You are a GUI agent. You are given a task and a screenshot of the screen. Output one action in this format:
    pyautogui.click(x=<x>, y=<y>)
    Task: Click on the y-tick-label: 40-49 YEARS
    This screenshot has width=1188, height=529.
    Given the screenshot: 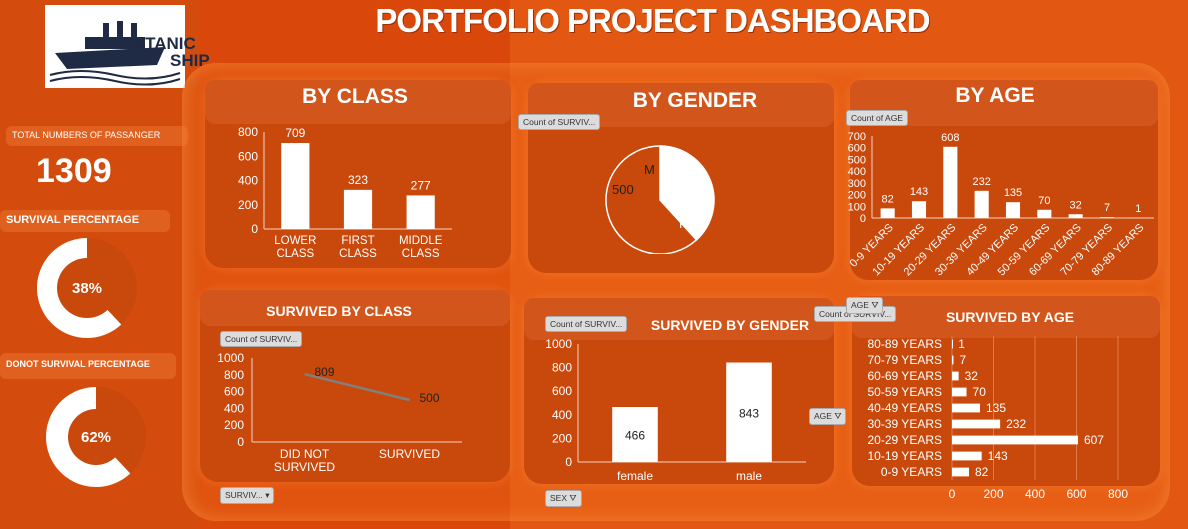 What is the action you would take?
    pyautogui.click(x=905, y=408)
    